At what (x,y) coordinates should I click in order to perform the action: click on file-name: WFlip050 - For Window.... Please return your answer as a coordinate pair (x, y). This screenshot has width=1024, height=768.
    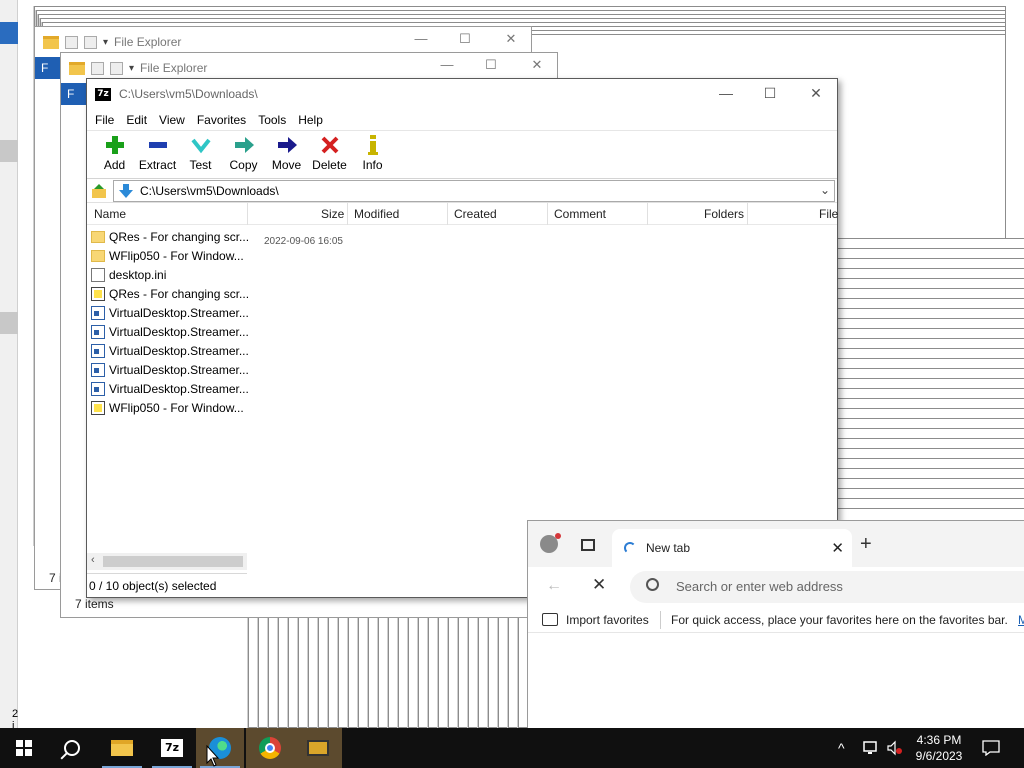
    Looking at the image, I should click on (176, 255).